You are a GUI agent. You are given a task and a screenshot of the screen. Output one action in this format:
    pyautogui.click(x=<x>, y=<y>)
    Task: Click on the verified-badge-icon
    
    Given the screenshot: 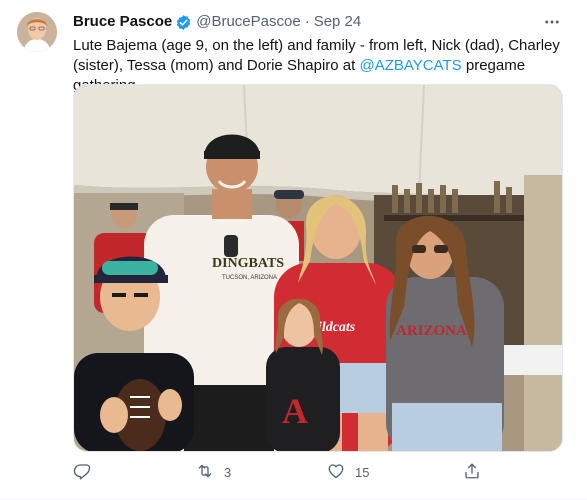 What is the action you would take?
    pyautogui.click(x=183, y=22)
    